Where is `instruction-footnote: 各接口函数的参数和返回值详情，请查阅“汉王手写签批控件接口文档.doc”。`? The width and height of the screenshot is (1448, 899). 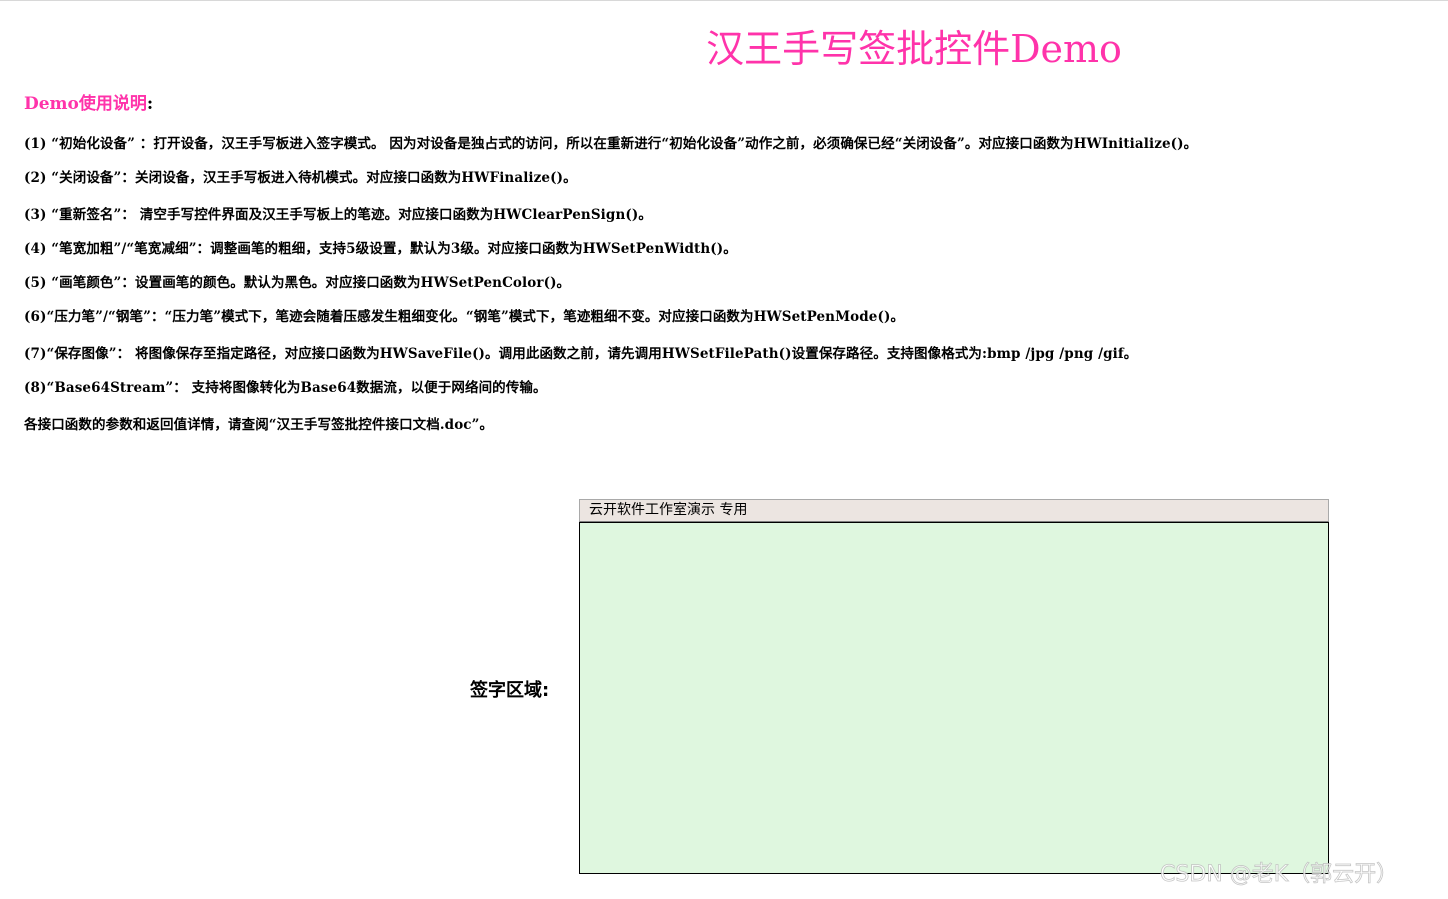 instruction-footnote: 各接口函数的参数和返回值详情，请查阅“汉王手写签批控件接口文档.doc”。 is located at coordinates (259, 425).